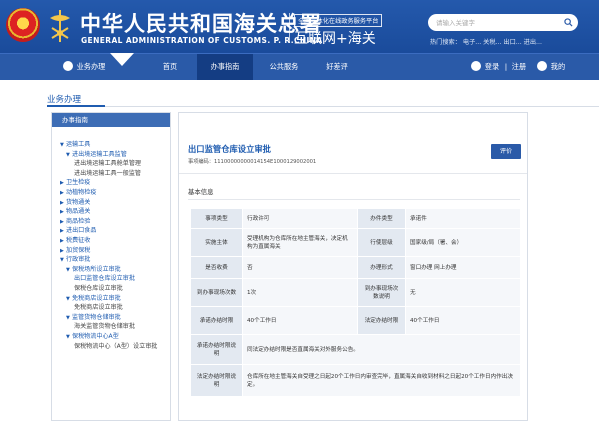 This screenshot has width=599, height=421. I want to click on sidebar-tree-item: ▼ 行政审批, so click(75, 260).